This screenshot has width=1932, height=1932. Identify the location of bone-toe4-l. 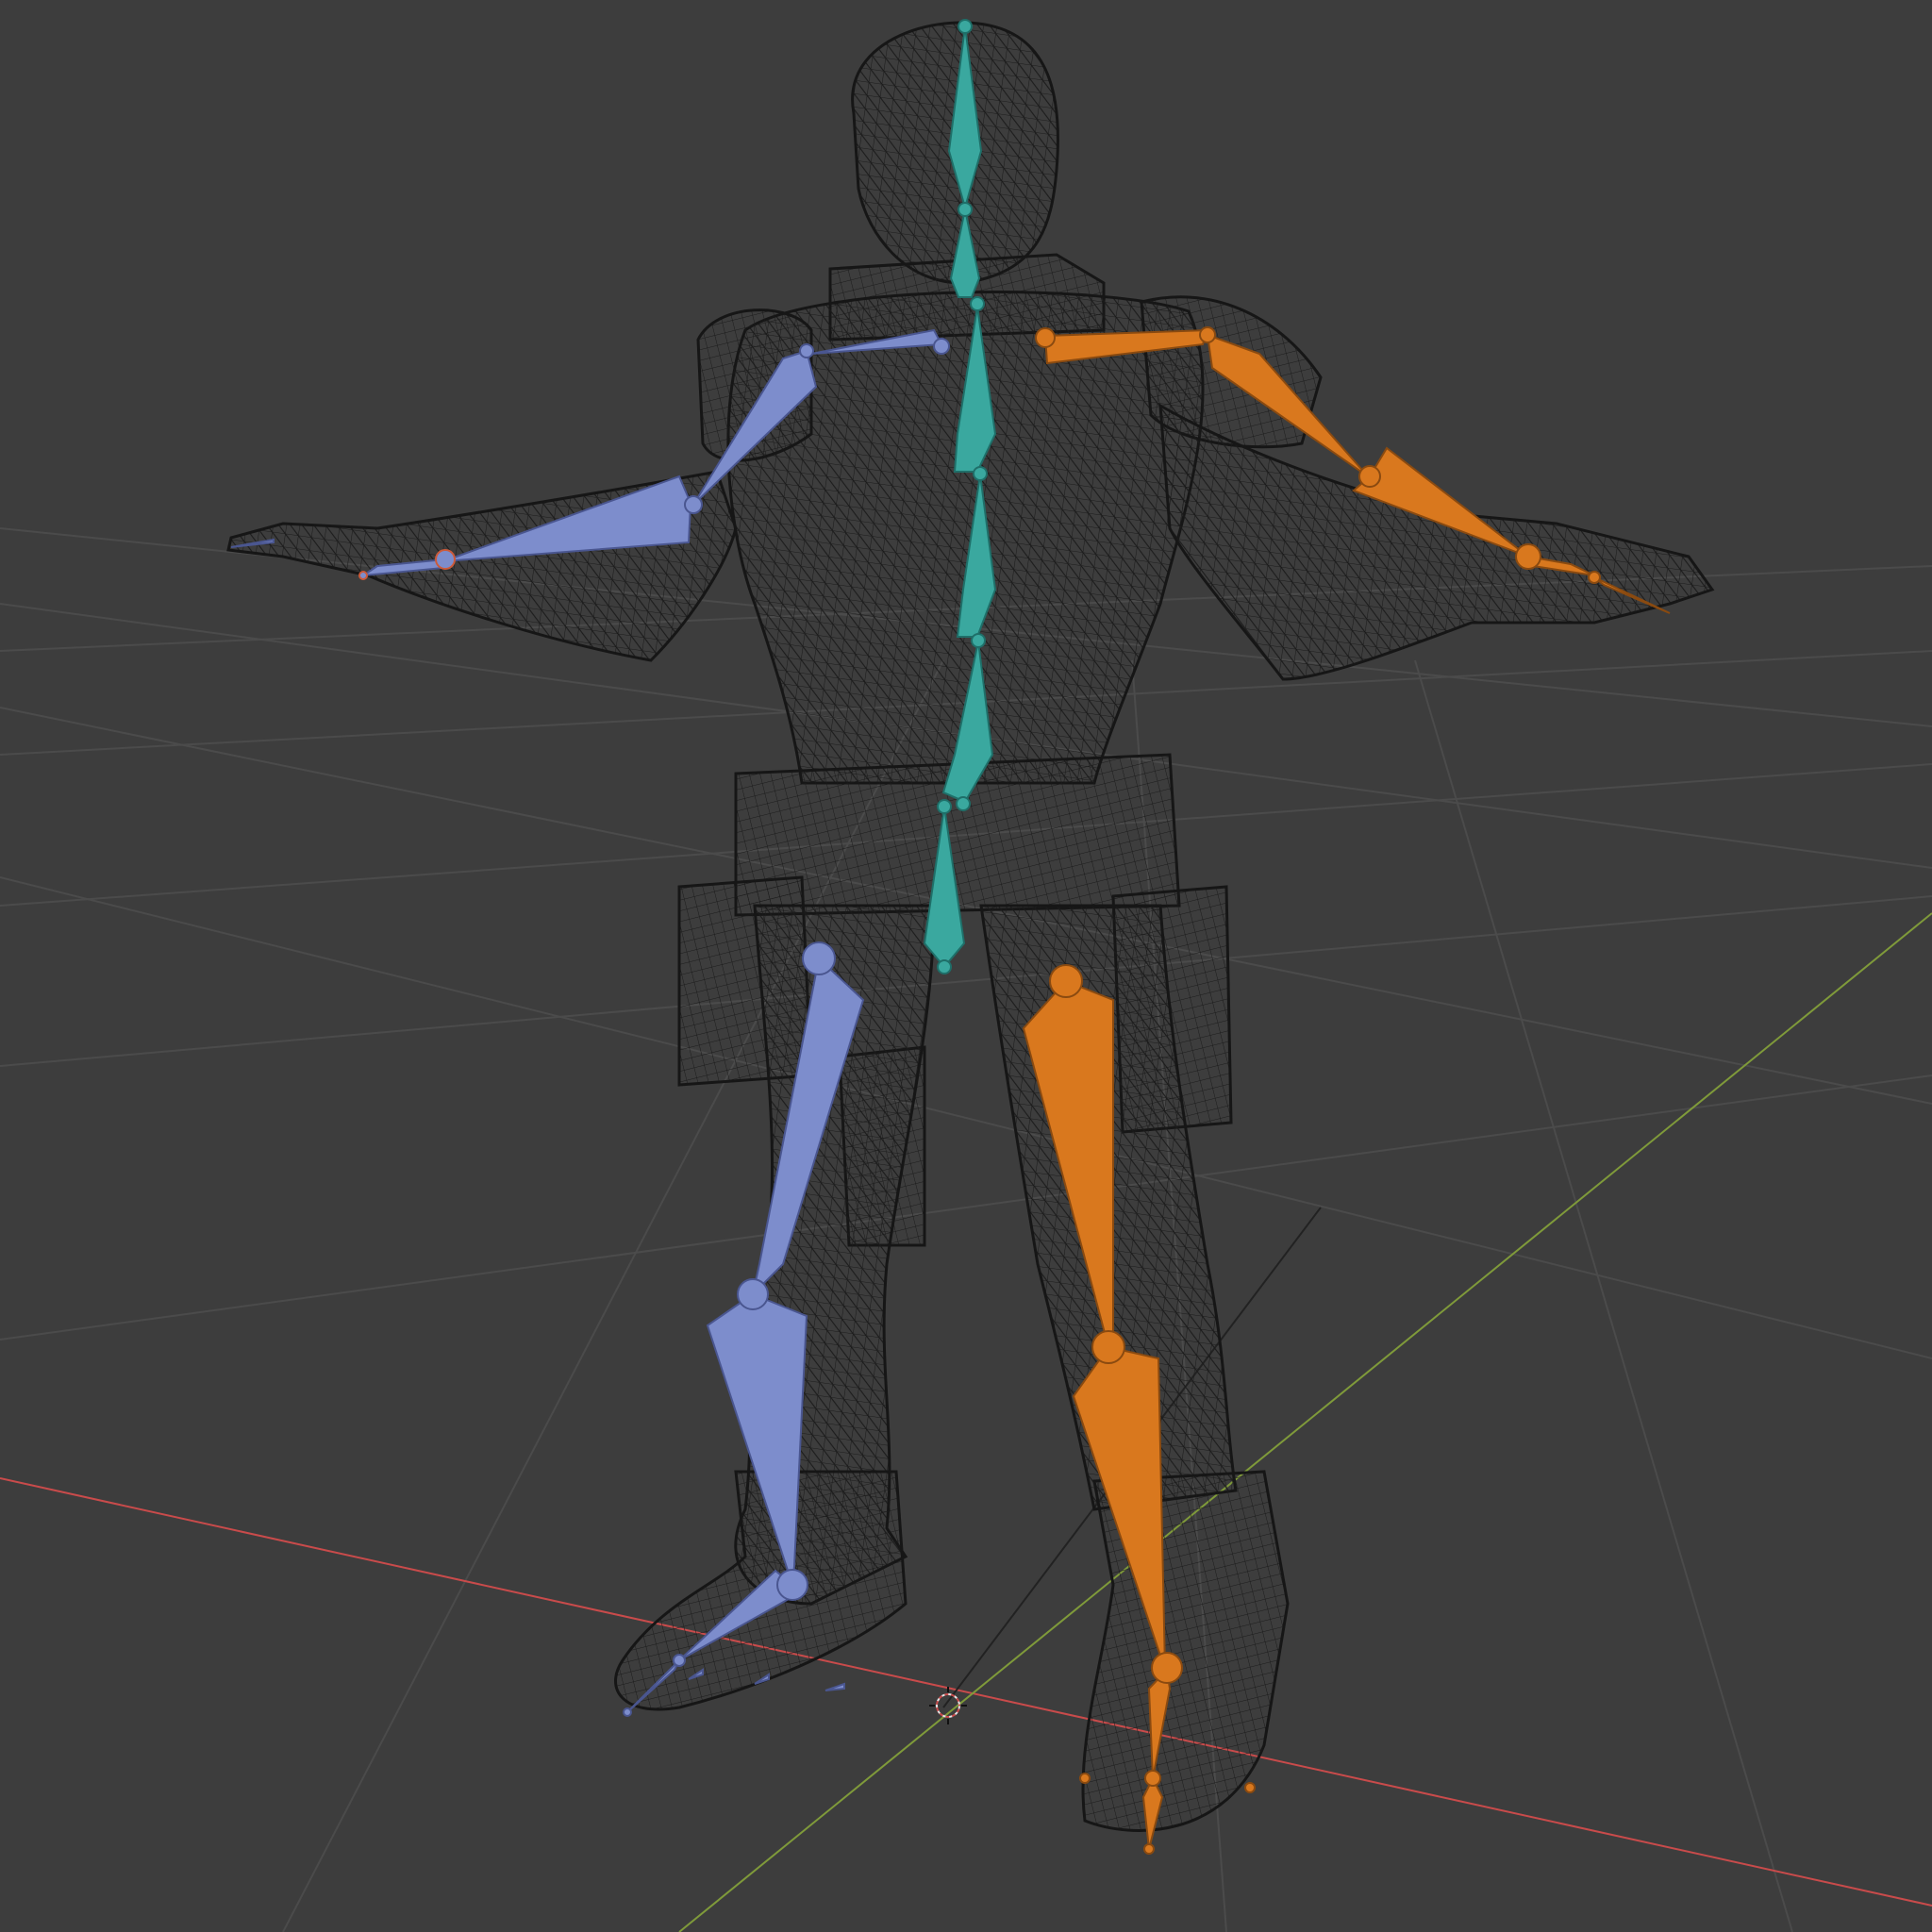
(834, 1687).